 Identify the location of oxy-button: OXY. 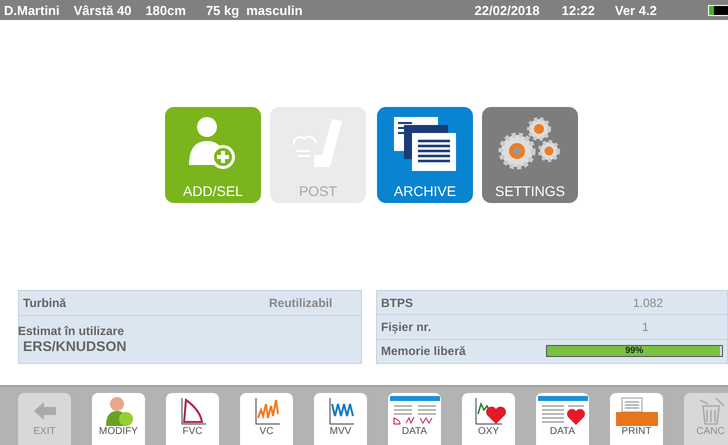
(488, 419).